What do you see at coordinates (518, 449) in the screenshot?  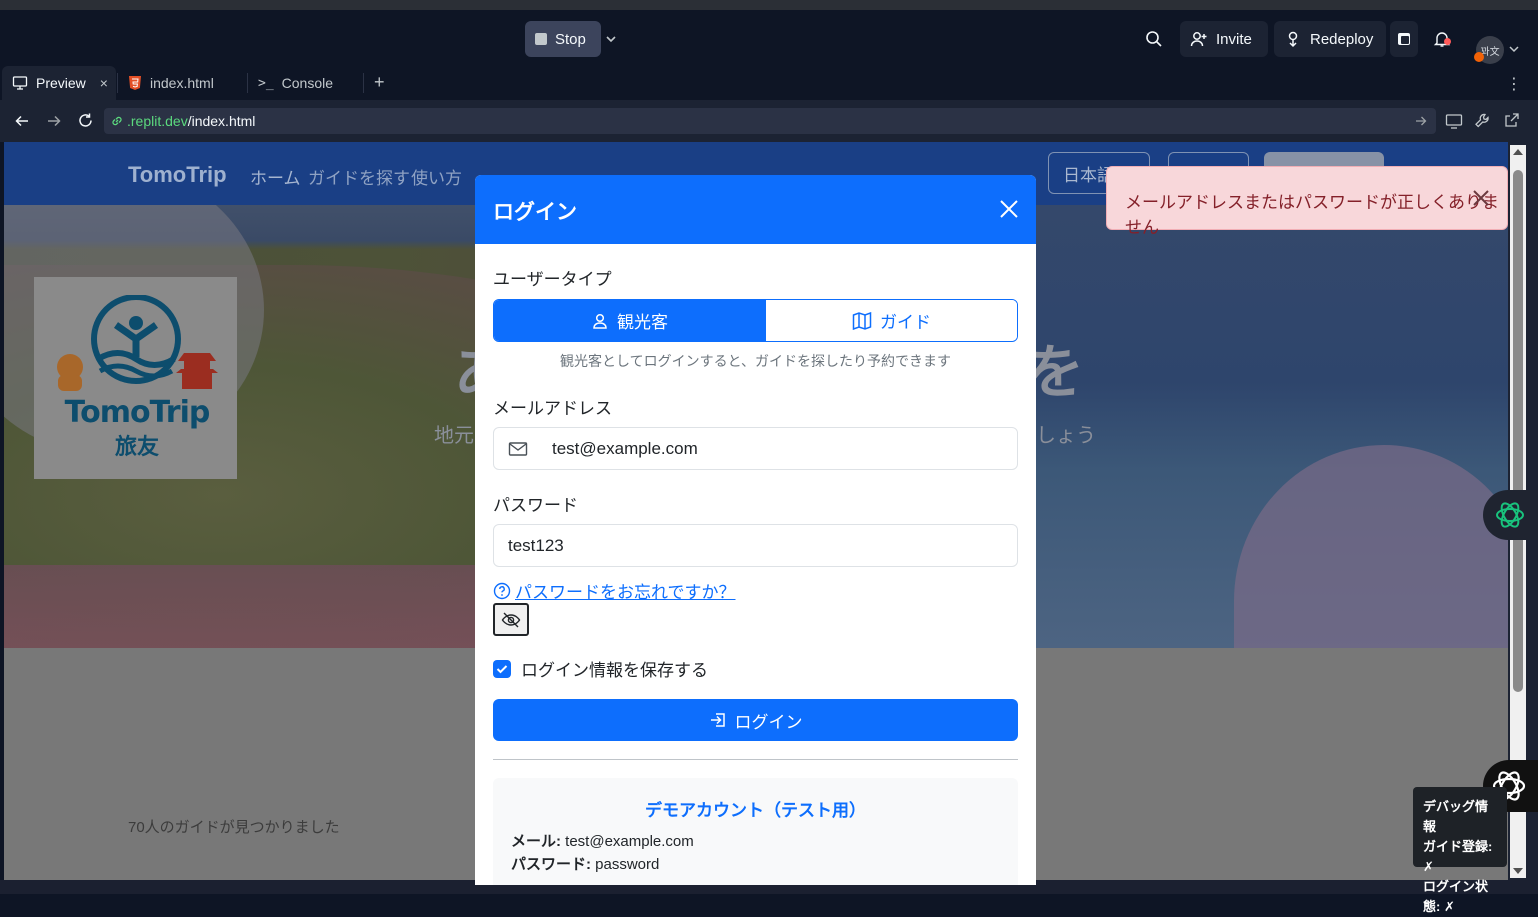 I see `envelope-icon` at bounding box center [518, 449].